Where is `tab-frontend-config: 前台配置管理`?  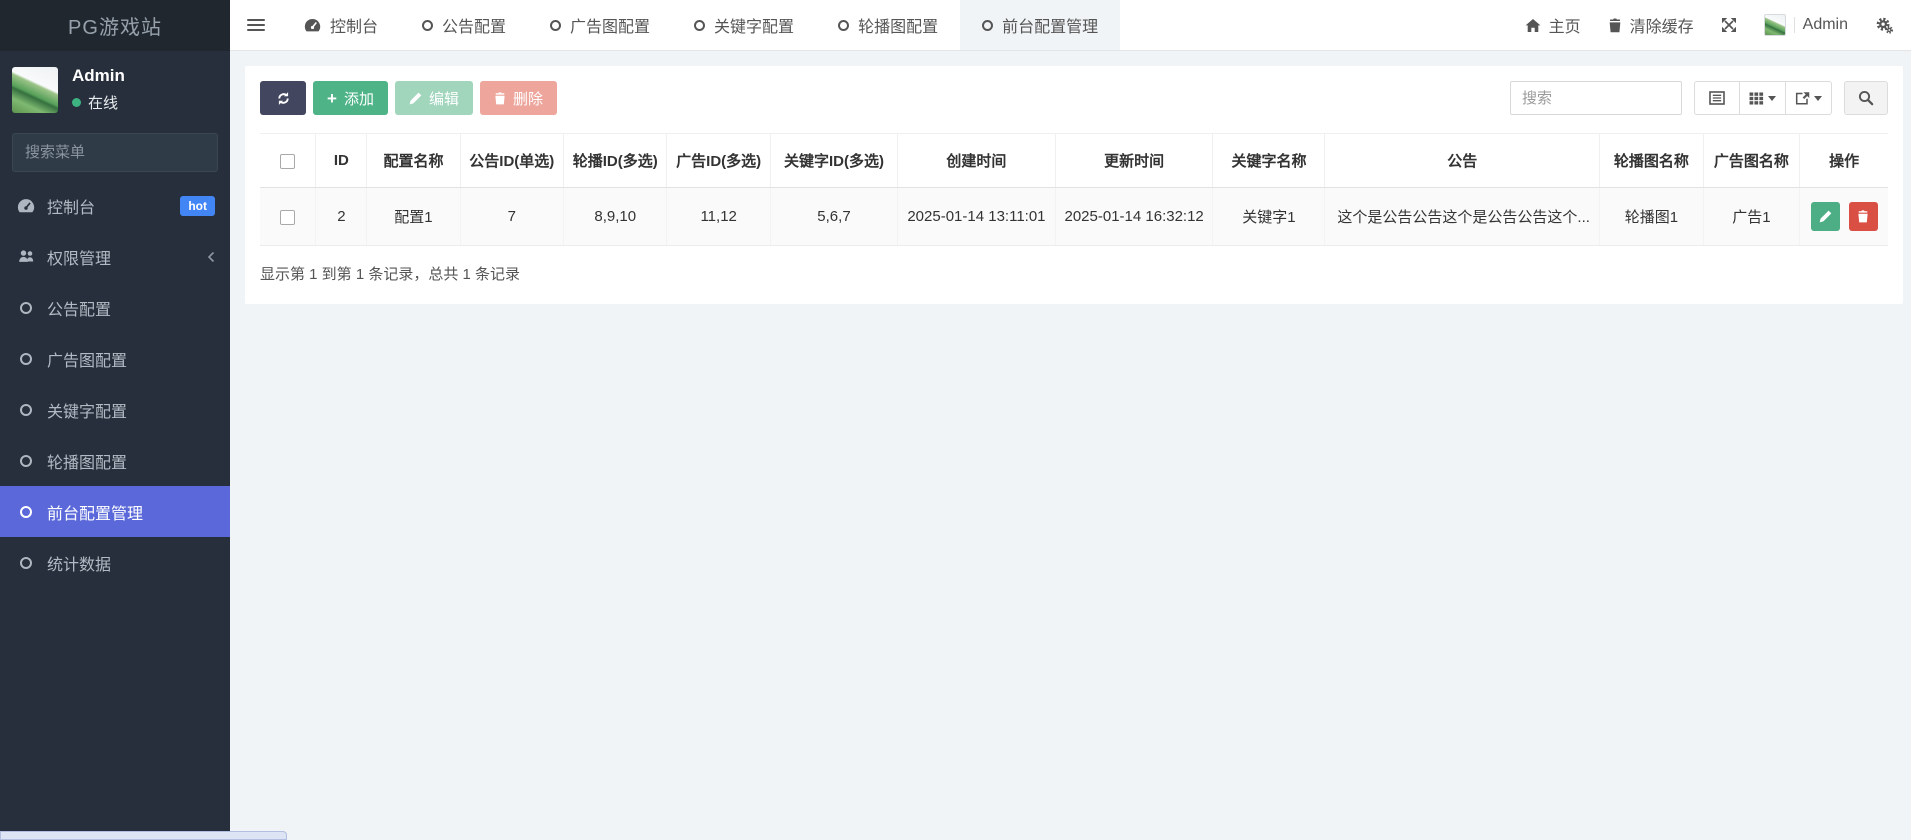
tab-frontend-config: 前台配置管理 is located at coordinates (1040, 25).